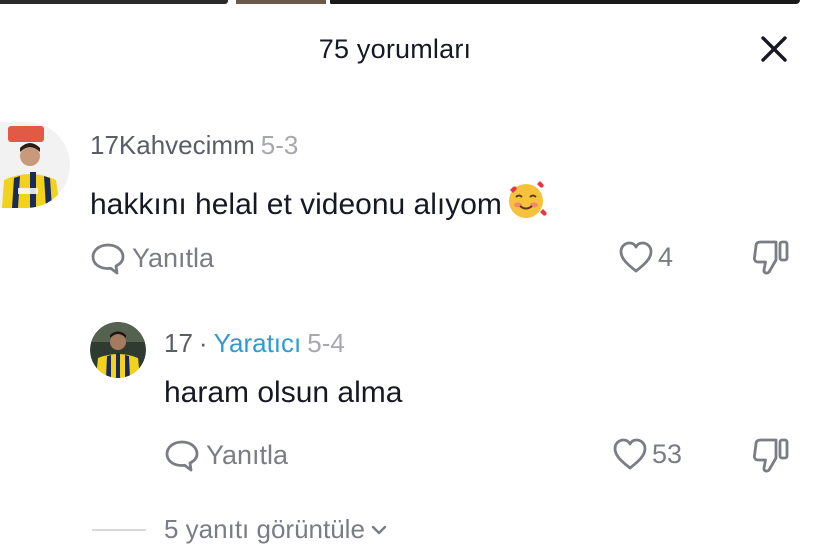  Describe the element at coordinates (666, 256) in the screenshot. I see `like-count: 4` at that location.